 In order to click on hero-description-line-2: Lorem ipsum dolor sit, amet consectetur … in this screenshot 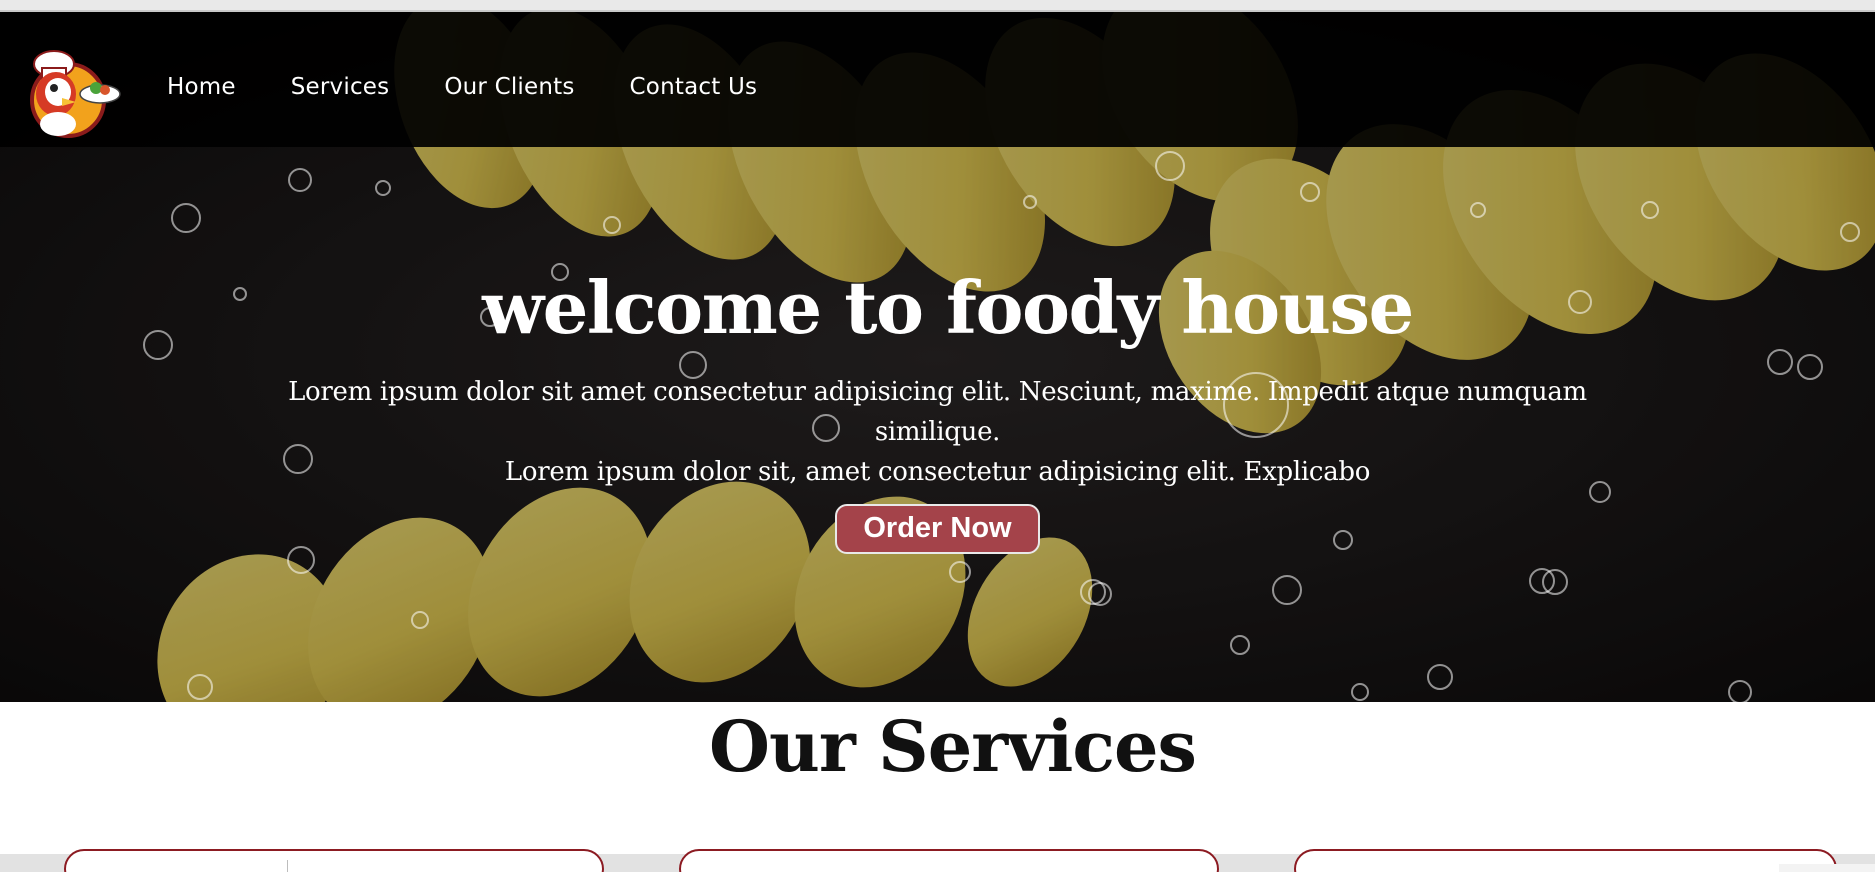, I will do `click(937, 472)`.